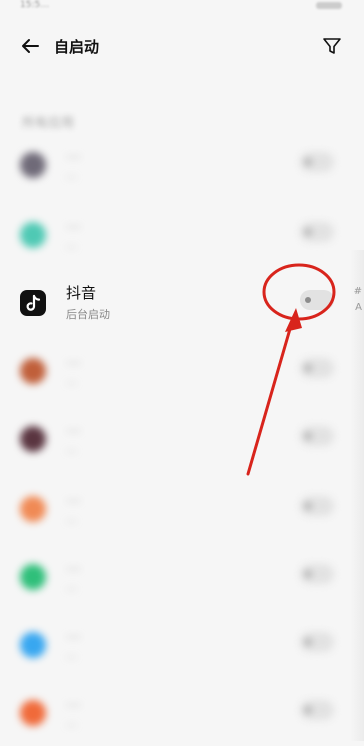 Image resolution: width=364 pixels, height=746 pixels. What do you see at coordinates (270, 398) in the screenshot?
I see `pointer-arrow-shaft` at bounding box center [270, 398].